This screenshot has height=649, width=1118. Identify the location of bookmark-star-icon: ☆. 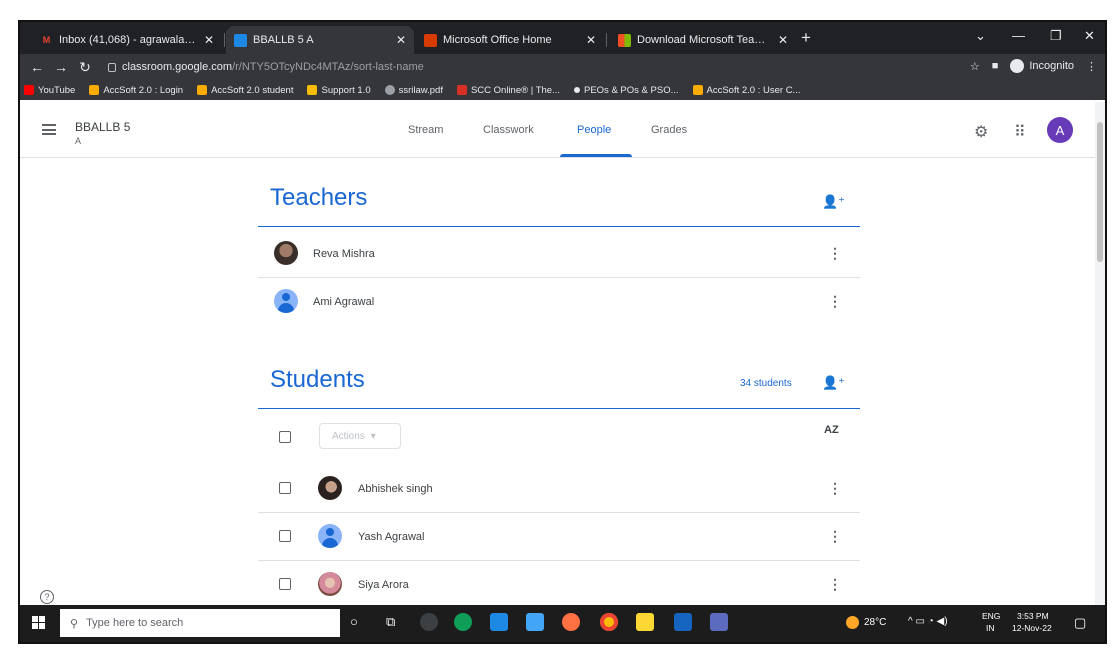
(975, 66).